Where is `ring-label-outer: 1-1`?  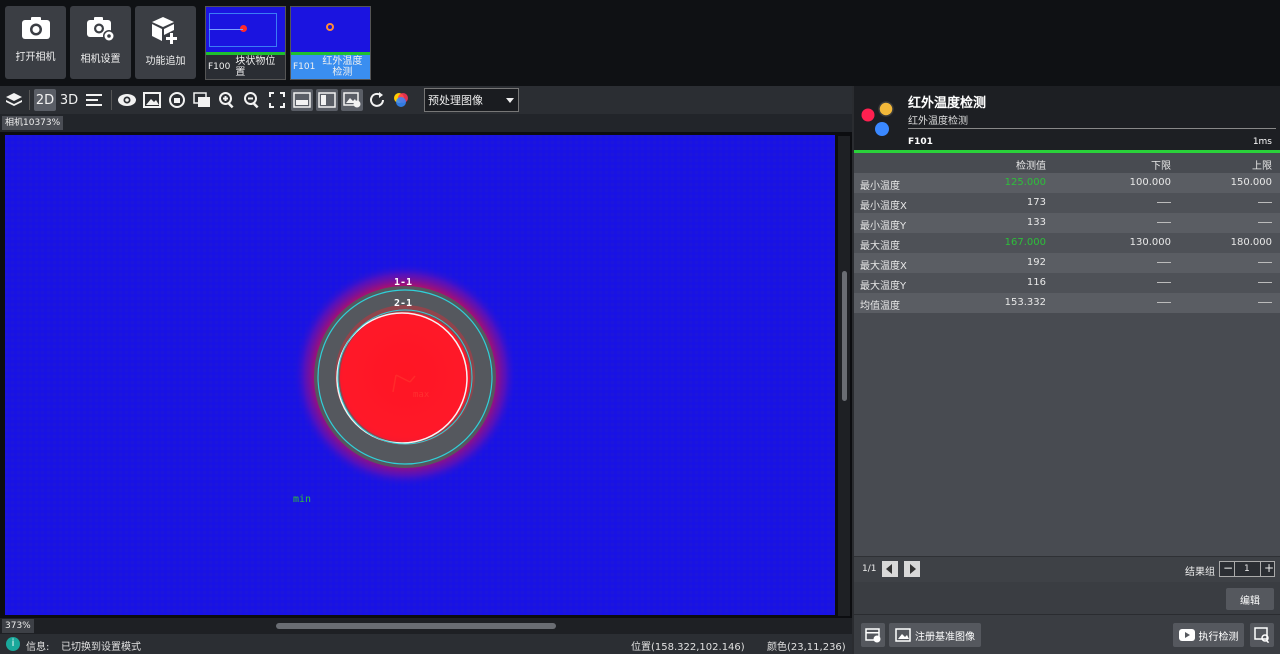 ring-label-outer: 1-1 is located at coordinates (403, 282).